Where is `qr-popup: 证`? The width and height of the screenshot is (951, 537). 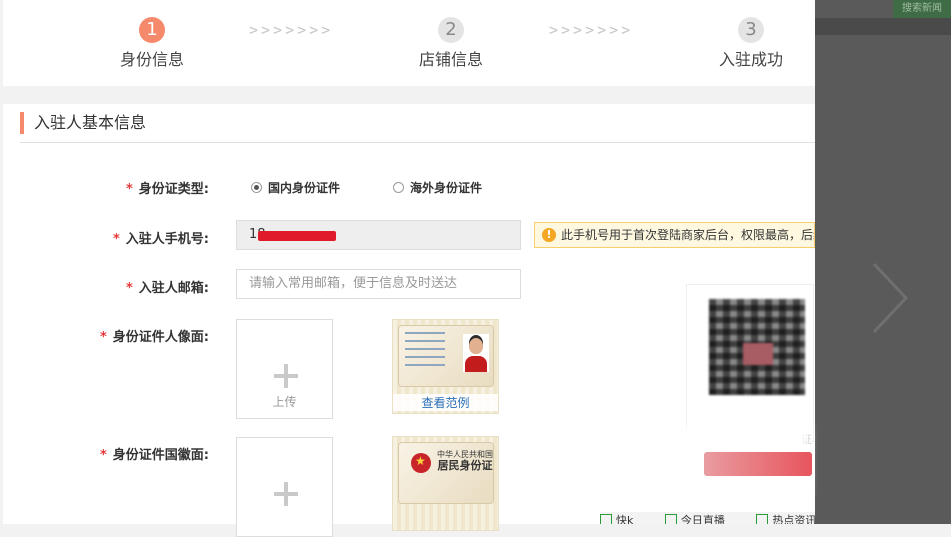
qr-popup: 证 is located at coordinates (750, 365).